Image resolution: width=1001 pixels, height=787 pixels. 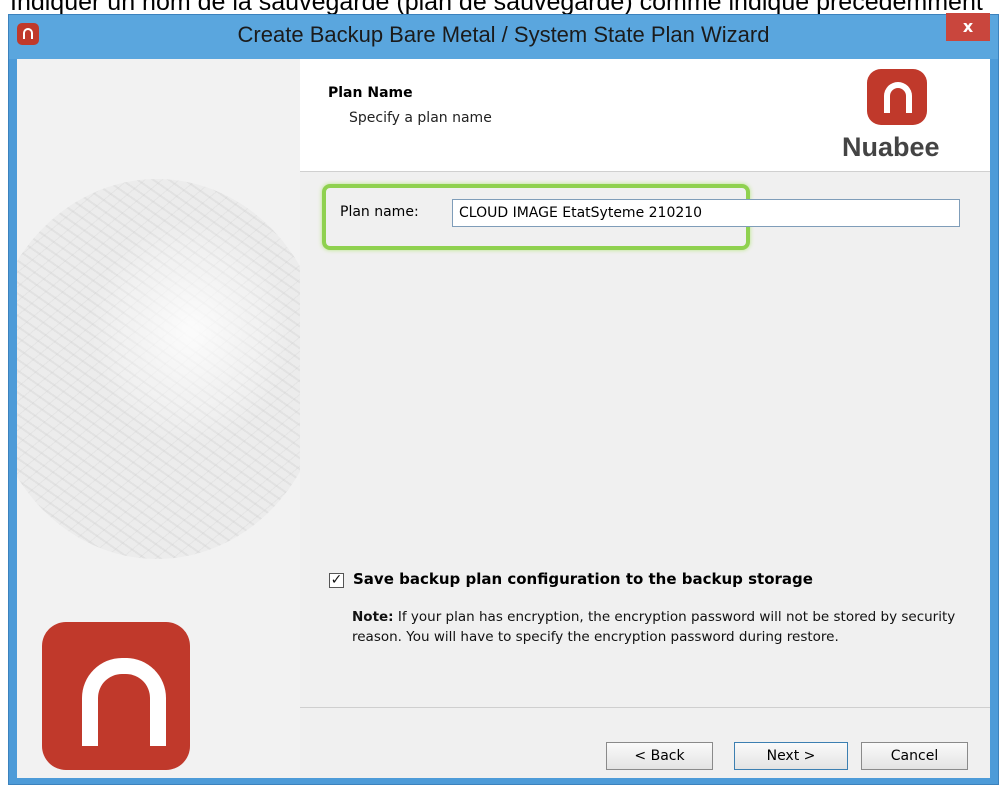 What do you see at coordinates (158, 369) in the screenshot?
I see `side-panel-artwork` at bounding box center [158, 369].